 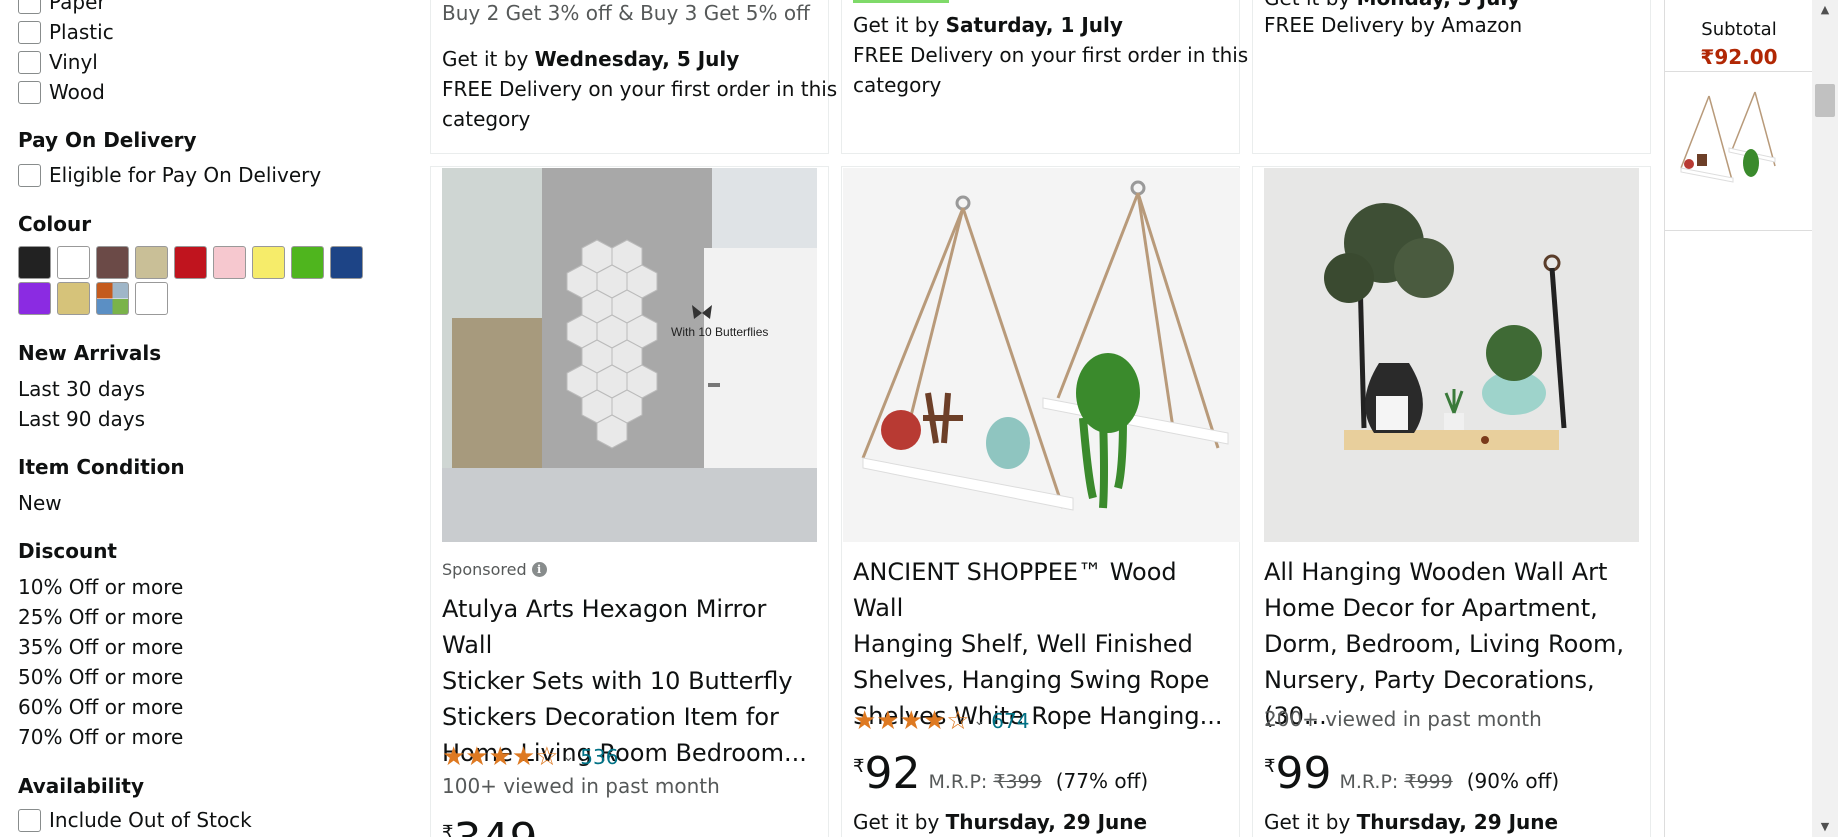 What do you see at coordinates (112, 262) in the screenshot?
I see `colour-swatch-brown` at bounding box center [112, 262].